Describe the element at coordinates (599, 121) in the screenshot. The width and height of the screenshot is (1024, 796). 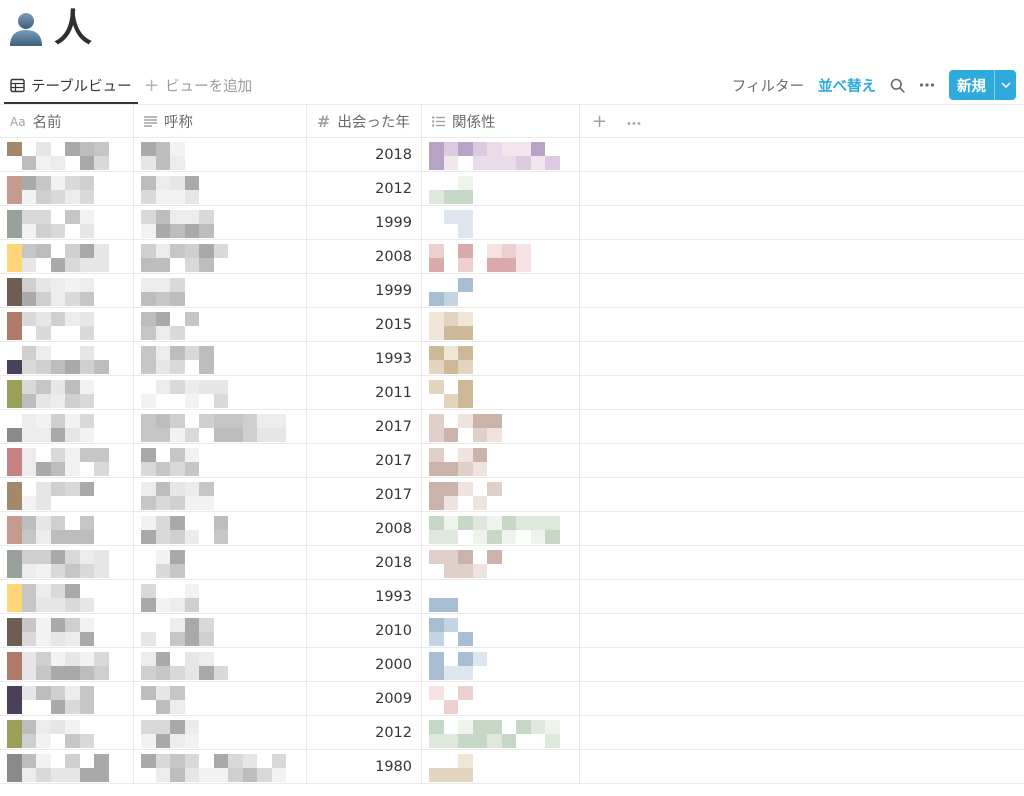
I see `add-property-icon: +` at that location.